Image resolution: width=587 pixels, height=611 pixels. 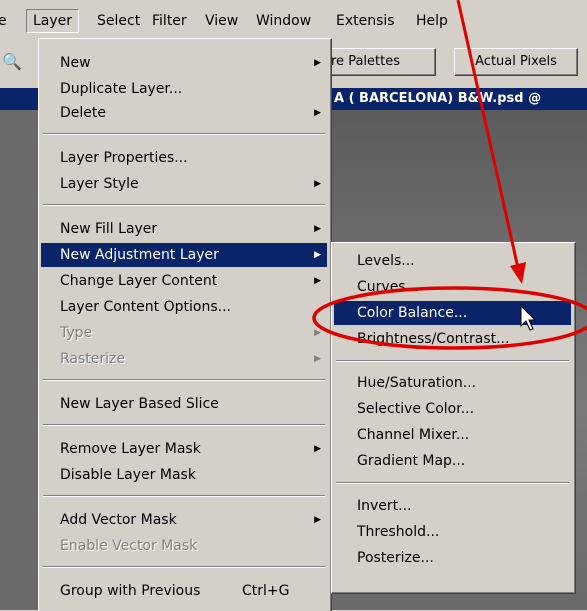 I want to click on menu-item-label: Rasterize, so click(x=93, y=359).